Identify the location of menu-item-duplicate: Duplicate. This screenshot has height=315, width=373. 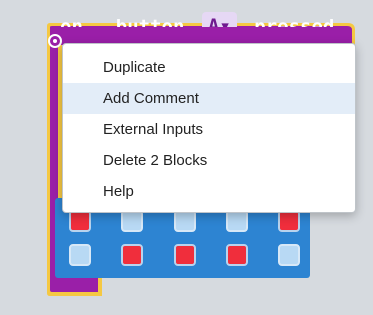
(209, 67).